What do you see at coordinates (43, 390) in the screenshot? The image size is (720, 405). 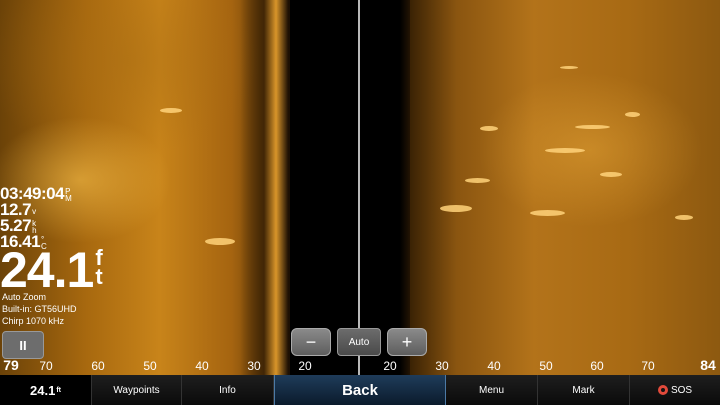 I see `depth-databox-value: 24.1` at bounding box center [43, 390].